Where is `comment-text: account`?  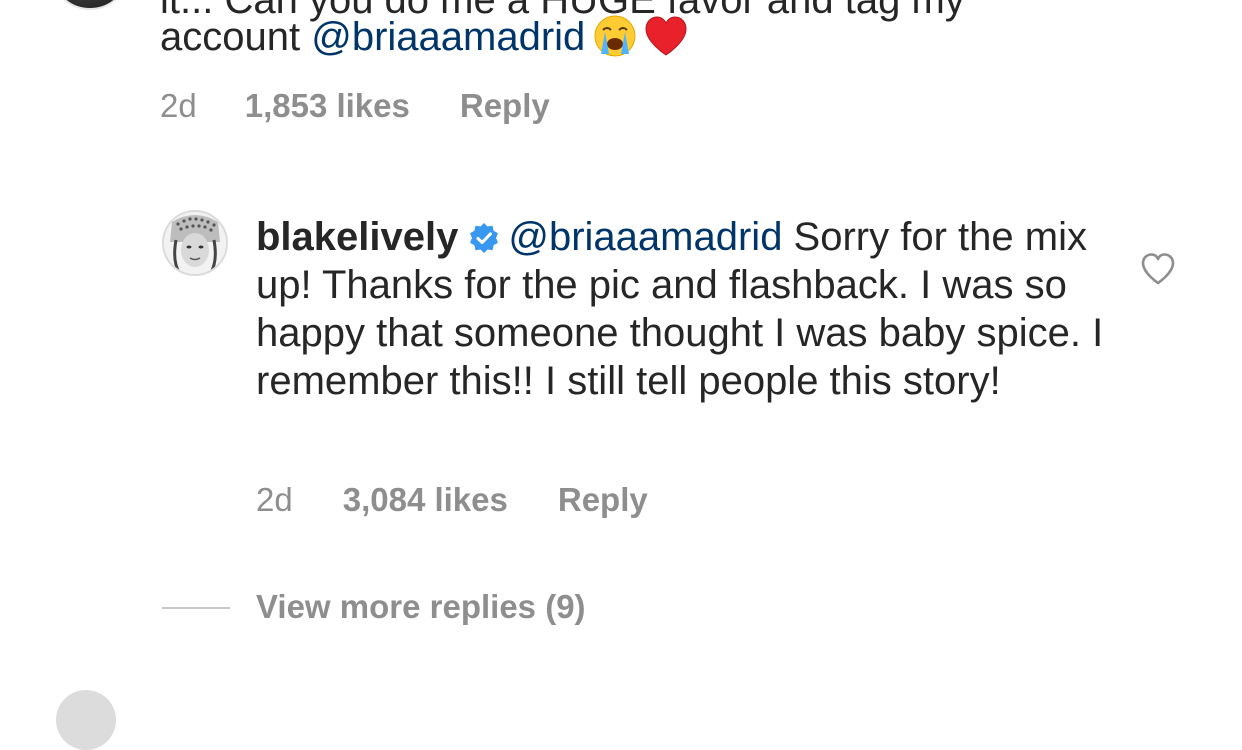 comment-text: account is located at coordinates (236, 37).